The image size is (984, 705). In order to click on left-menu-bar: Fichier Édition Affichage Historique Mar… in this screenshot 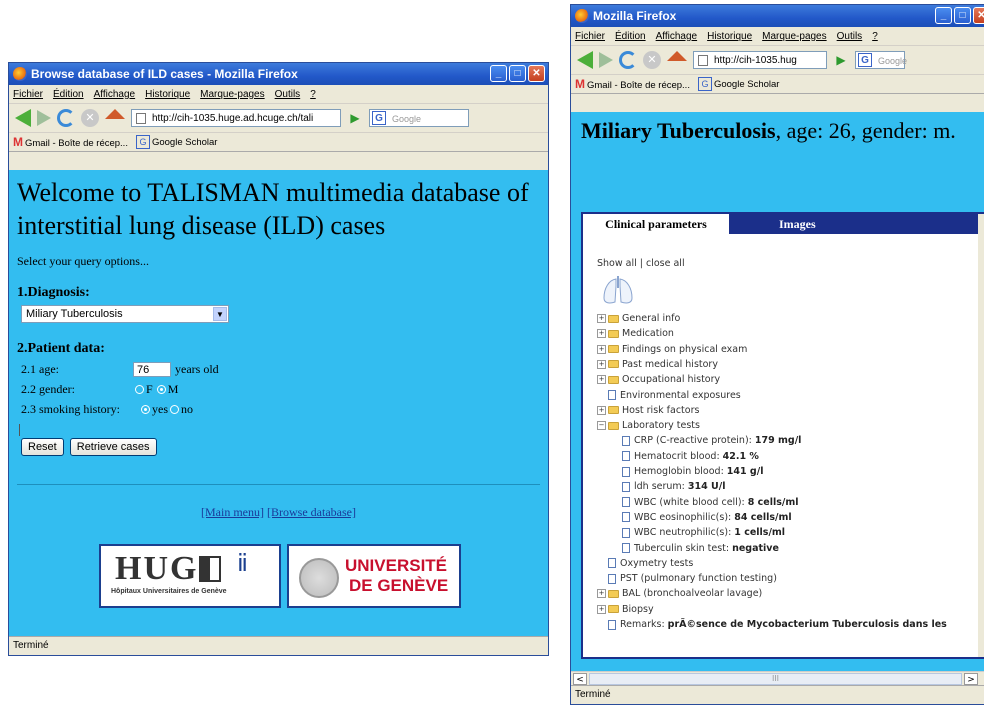, I will do `click(278, 94)`.